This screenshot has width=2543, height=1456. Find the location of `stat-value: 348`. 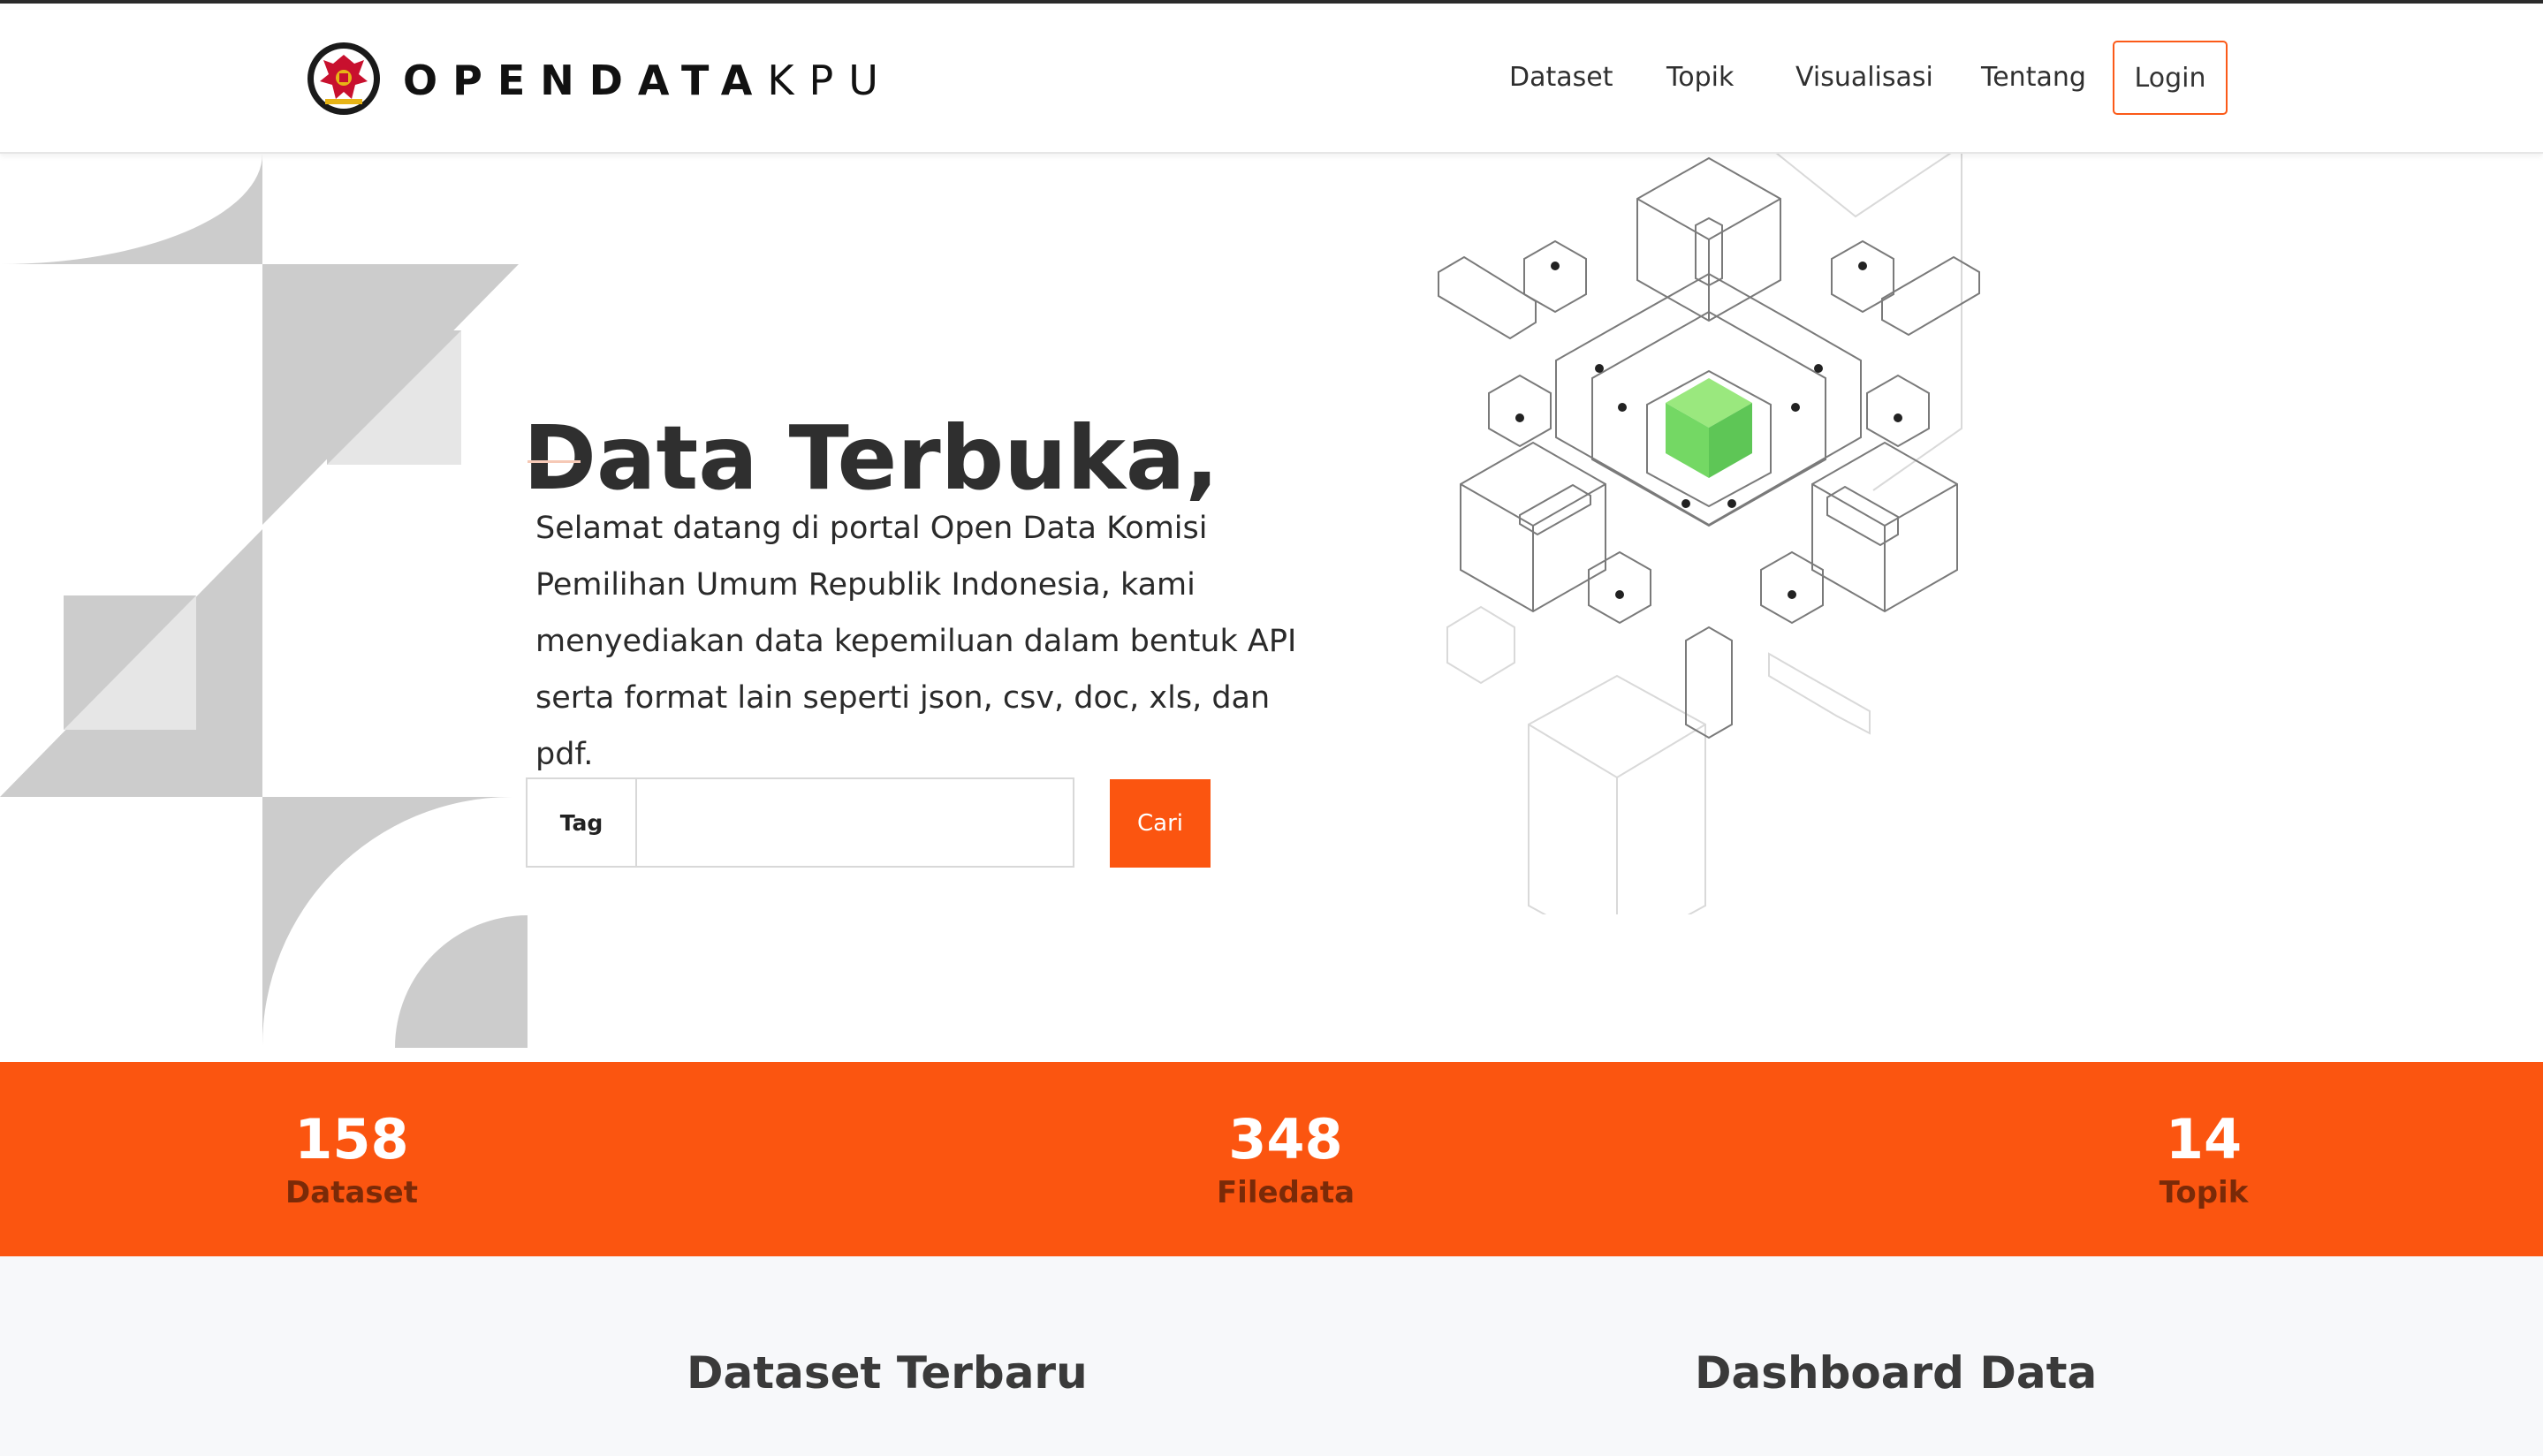

stat-value: 348 is located at coordinates (1285, 1139).